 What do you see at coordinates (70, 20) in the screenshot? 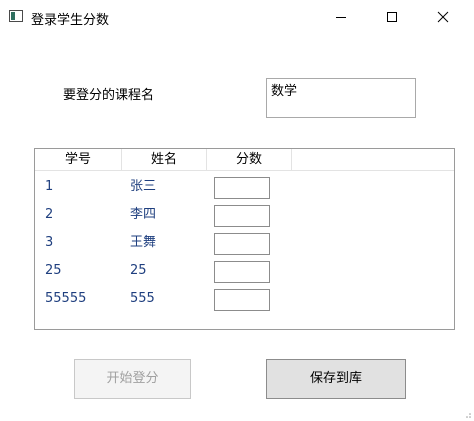
I see `window-title: 登录学生分数` at bounding box center [70, 20].